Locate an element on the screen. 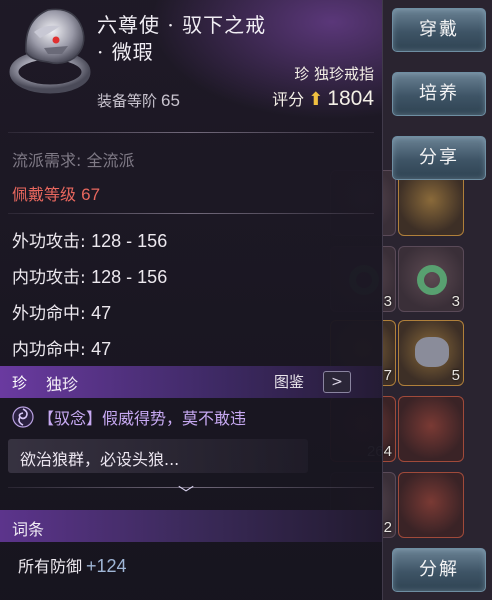 The height and width of the screenshot is (600, 492). equip-button: 穿戴 is located at coordinates (439, 30).